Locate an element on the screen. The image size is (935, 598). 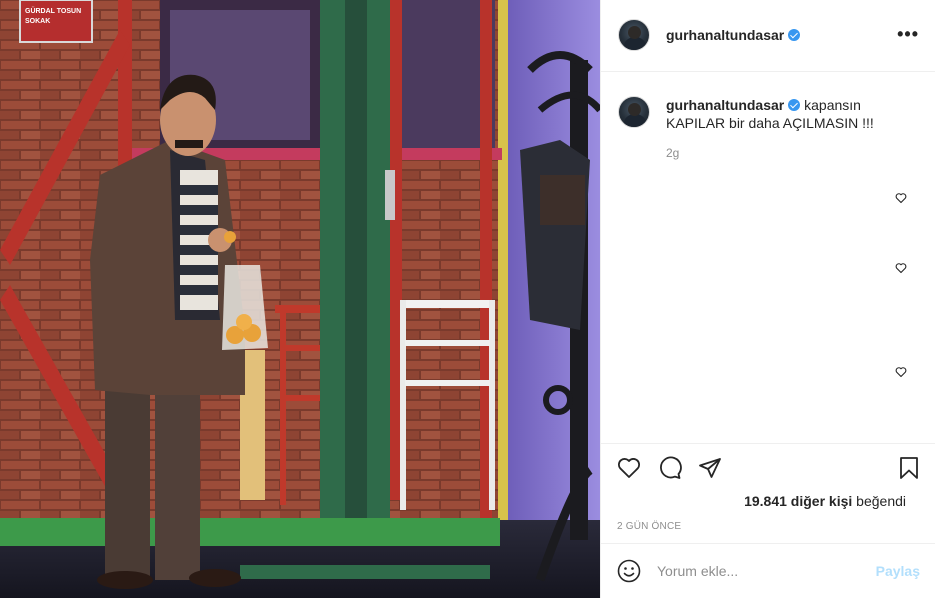
comment-box: Paylaş is located at coordinates (768, 570).